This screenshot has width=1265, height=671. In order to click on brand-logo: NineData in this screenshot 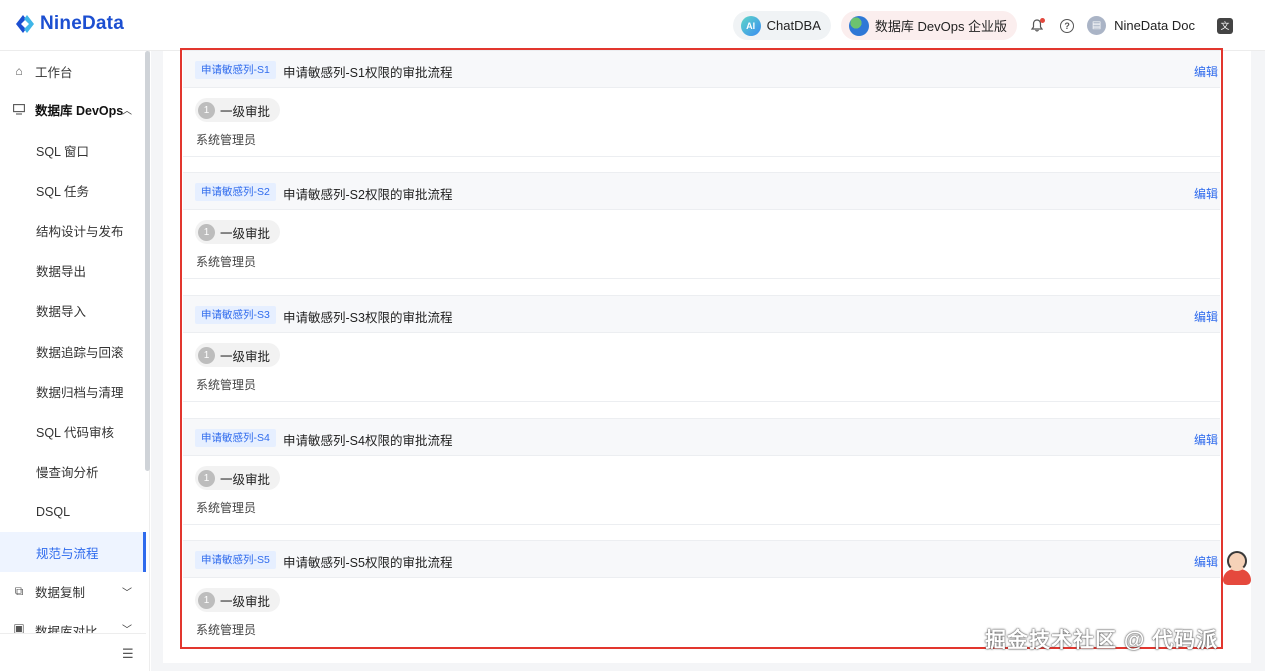, I will do `click(69, 24)`.